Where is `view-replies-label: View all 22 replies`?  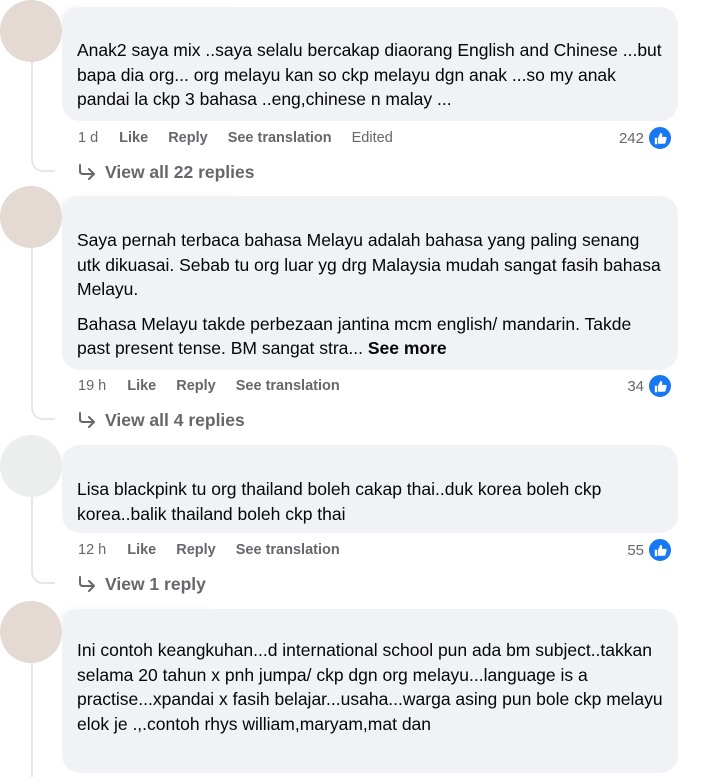 view-replies-label: View all 22 replies is located at coordinates (180, 171).